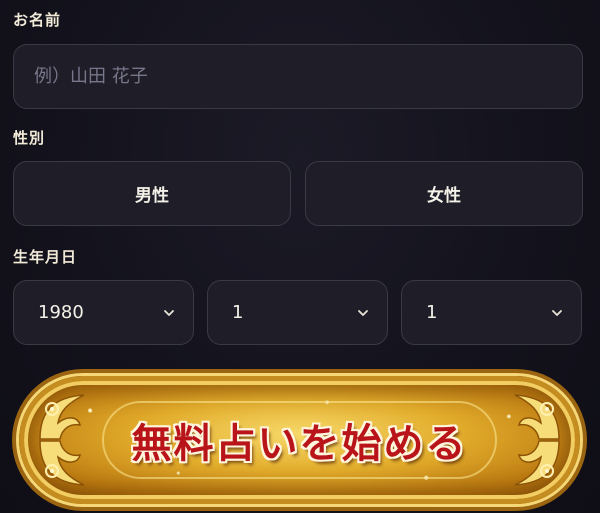 The width and height of the screenshot is (600, 513). Describe the element at coordinates (297, 312) in the screenshot. I see `birth-month-select: 1` at that location.